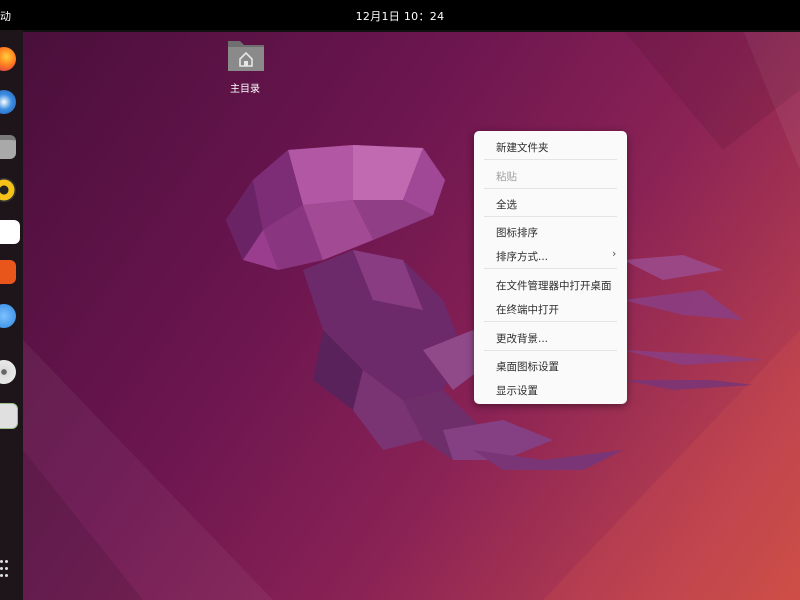  Describe the element at coordinates (527, 309) in the screenshot. I see `menu-item-open-in-terminal: 在终端中打开` at that location.